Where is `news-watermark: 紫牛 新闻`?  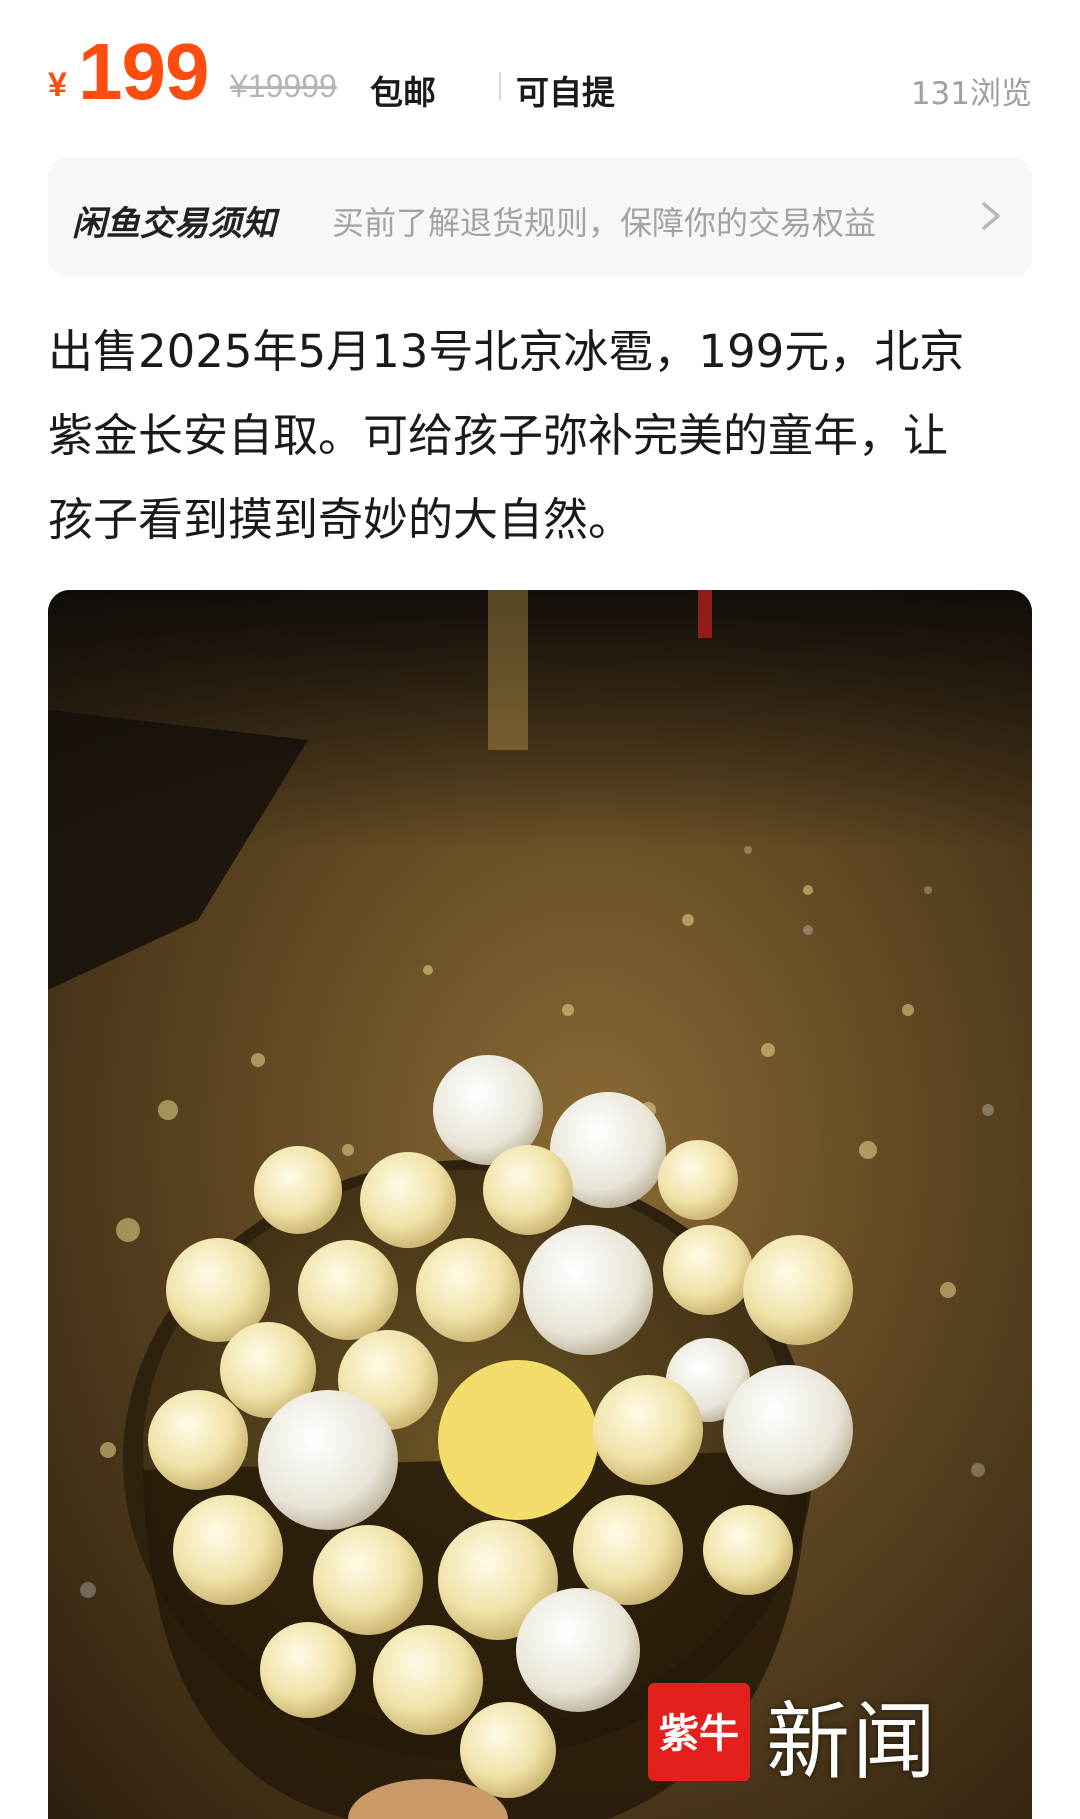
news-watermark: 紫牛 新闻 is located at coordinates (818, 1733).